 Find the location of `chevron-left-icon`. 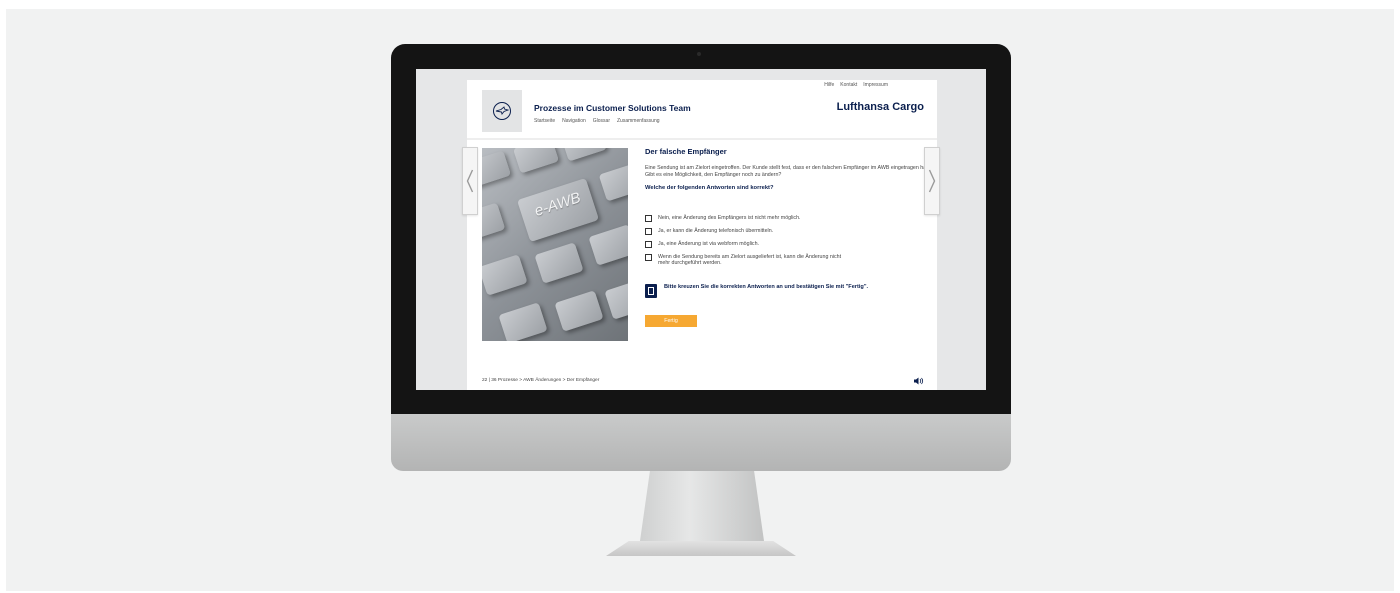

chevron-left-icon is located at coordinates (470, 181).